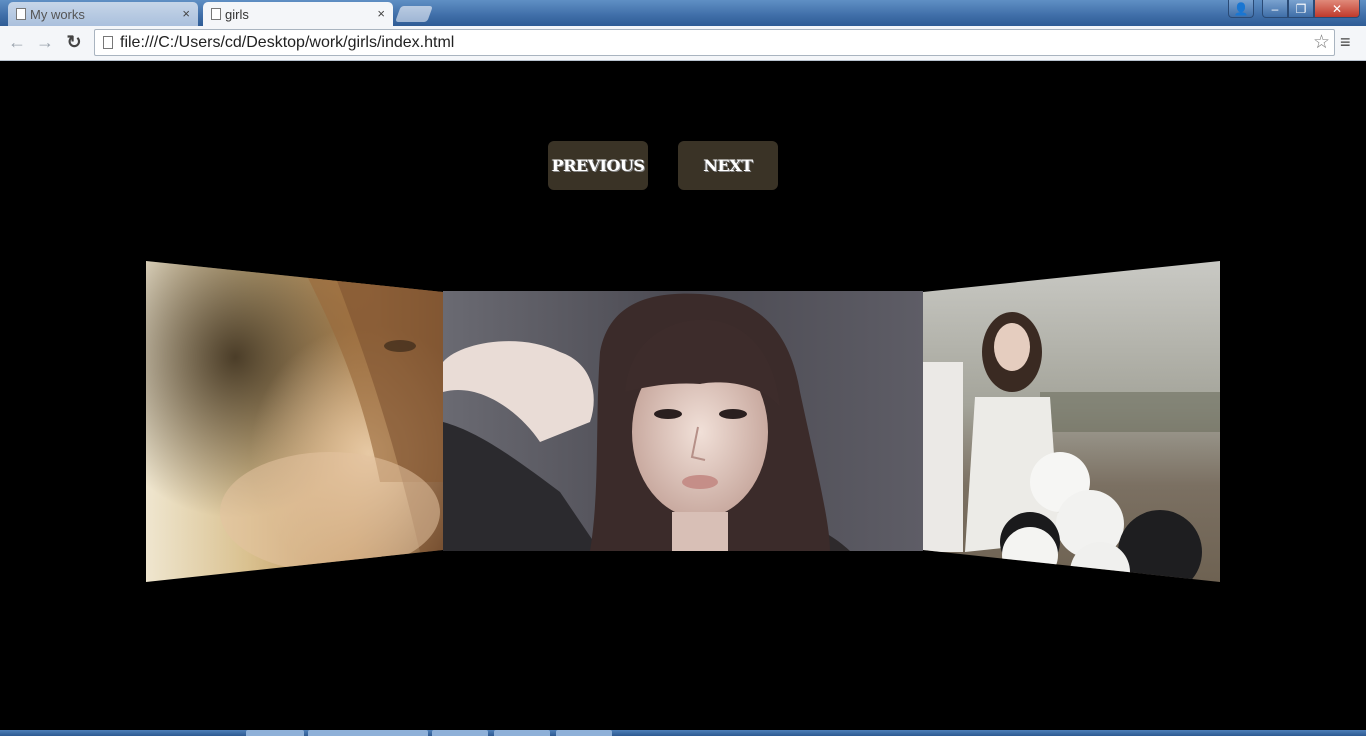  Describe the element at coordinates (17, 42) in the screenshot. I see `back-arrow-icon: ←` at that location.